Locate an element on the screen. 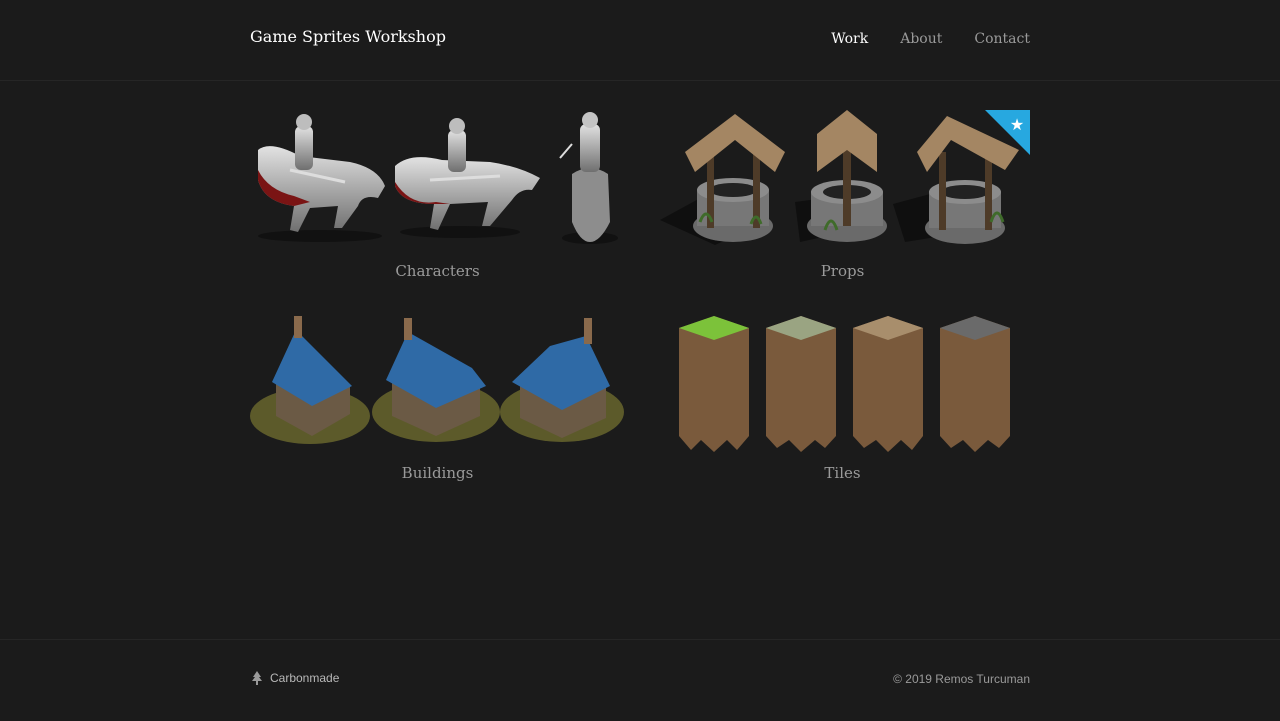 The image size is (1280, 721). characters-thumbnail is located at coordinates (438, 178).